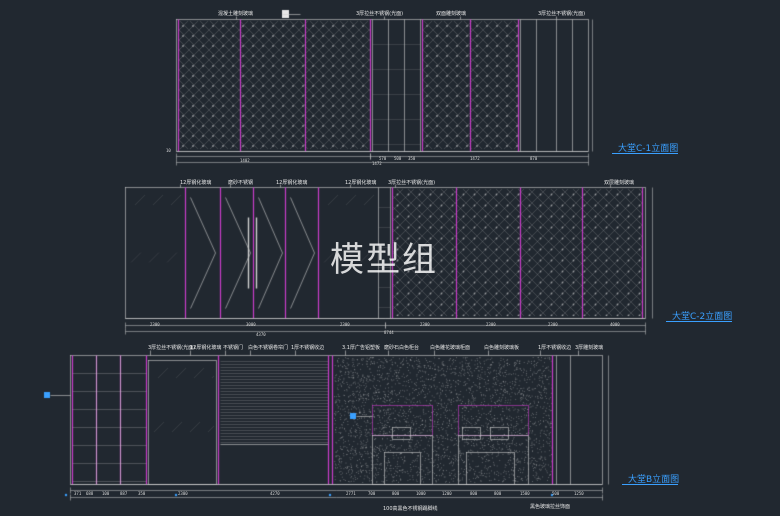  I want to click on c2-dim-5: 2300, so click(491, 324).